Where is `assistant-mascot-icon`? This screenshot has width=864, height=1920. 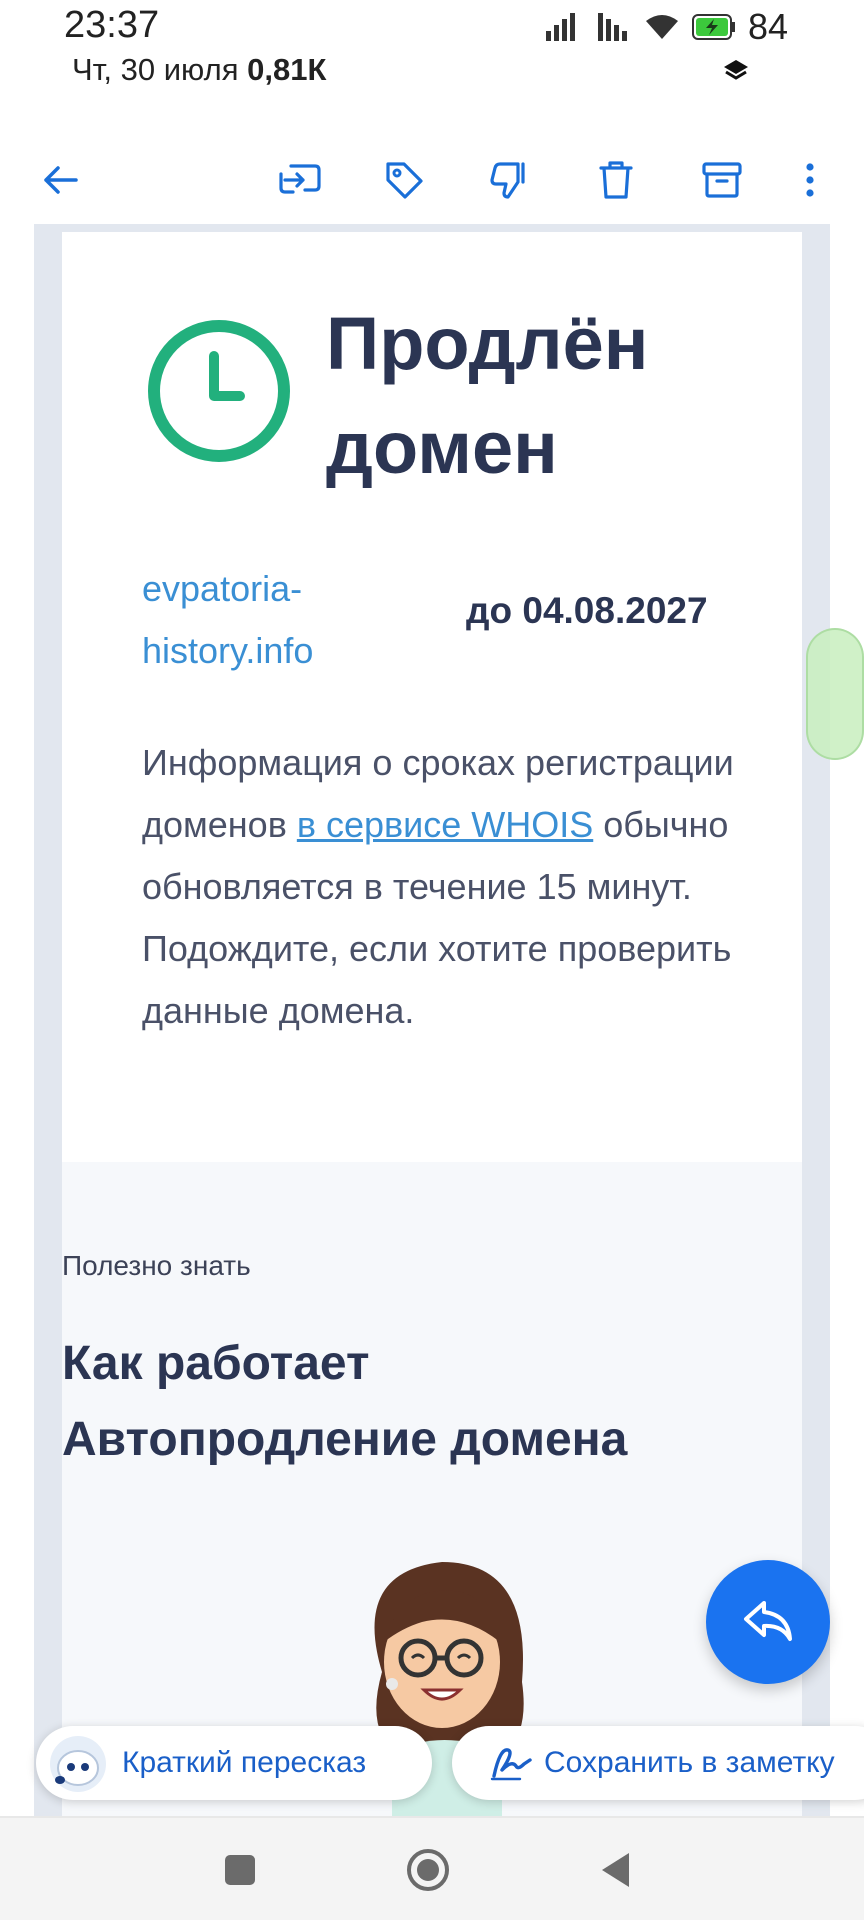
assistant-mascot-icon is located at coordinates (78, 1764).